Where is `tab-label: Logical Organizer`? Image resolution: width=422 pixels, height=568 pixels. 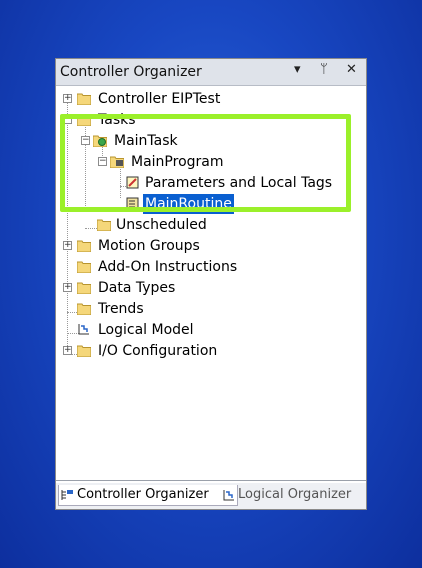
tab-label: Logical Organizer is located at coordinates (295, 494).